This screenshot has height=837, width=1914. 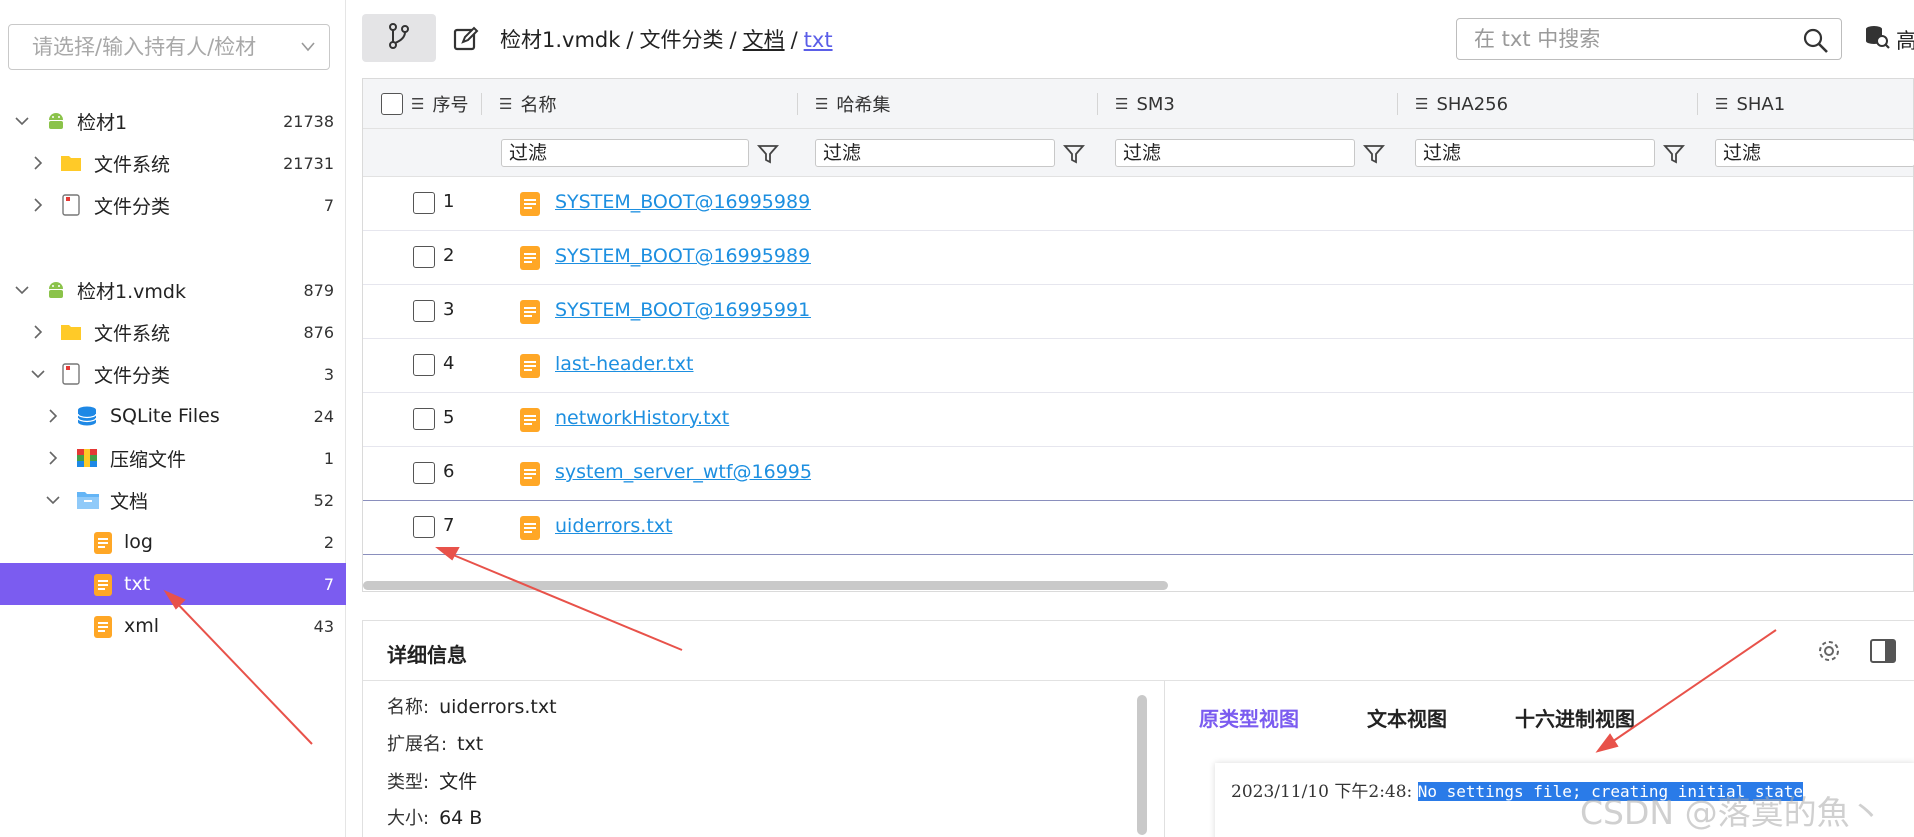 What do you see at coordinates (683, 202) in the screenshot?
I see `file-name-link: SYSTEM_BOOT@1699598923` at bounding box center [683, 202].